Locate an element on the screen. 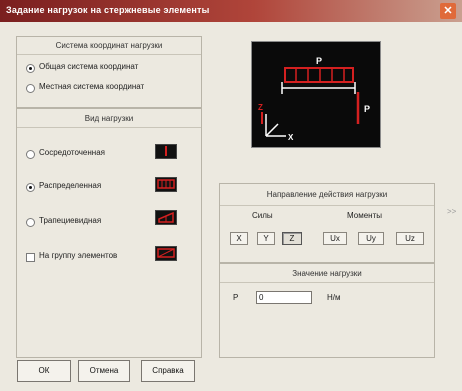  cancel-button: Отмена is located at coordinates (104, 371).